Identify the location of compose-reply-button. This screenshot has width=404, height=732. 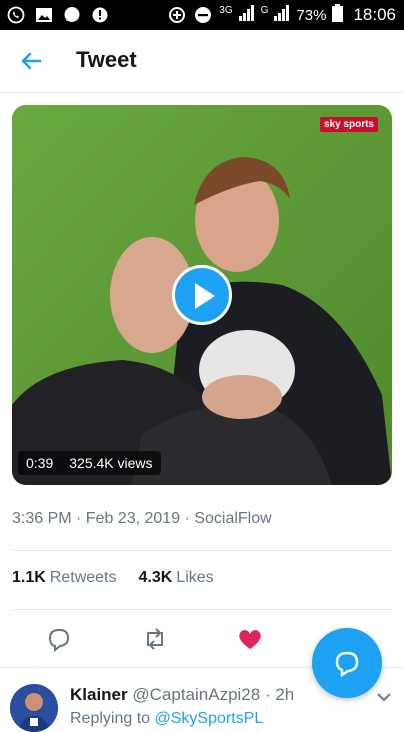
(347, 663).